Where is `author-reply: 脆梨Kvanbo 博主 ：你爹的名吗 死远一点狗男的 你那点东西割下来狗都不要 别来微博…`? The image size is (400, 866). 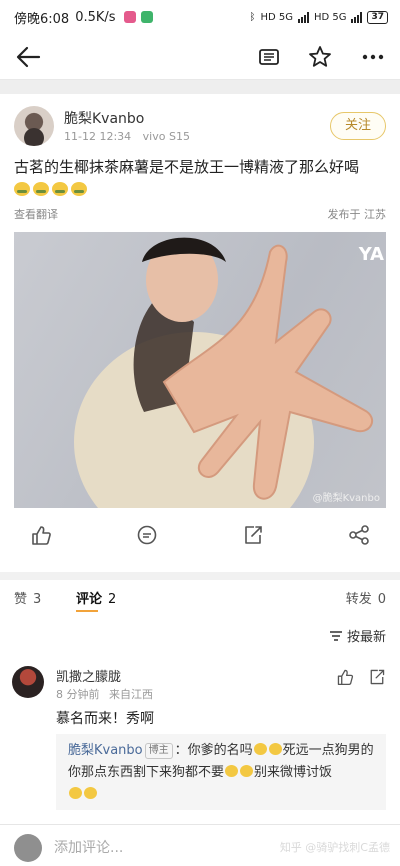
author-reply: 脆梨Kvanbo 博主 ：你爹的名吗 死远一点狗男的 你那点东西割下来狗都不要 别来微博… is located at coordinates (221, 772).